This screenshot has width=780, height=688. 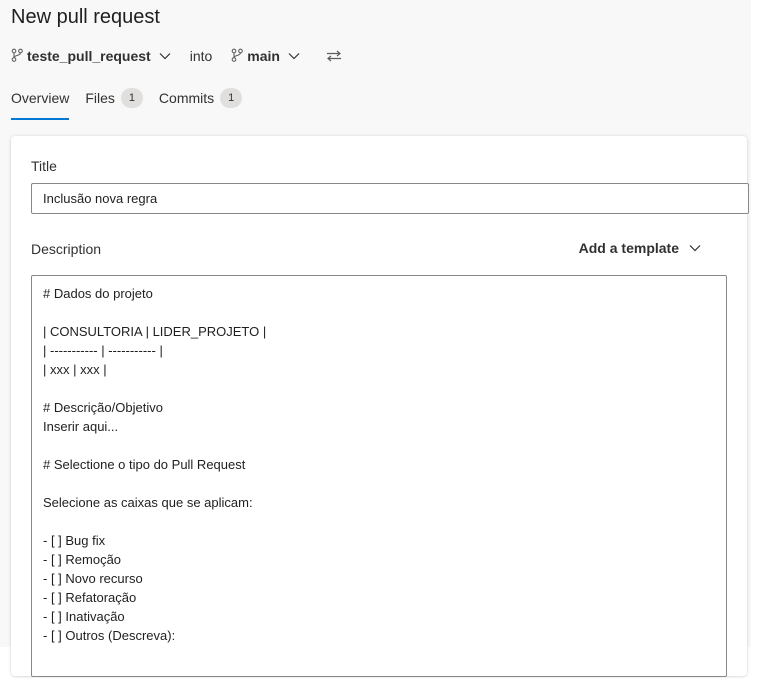 What do you see at coordinates (84, 616) in the screenshot?
I see `description-line: - [ ] Inativação` at bounding box center [84, 616].